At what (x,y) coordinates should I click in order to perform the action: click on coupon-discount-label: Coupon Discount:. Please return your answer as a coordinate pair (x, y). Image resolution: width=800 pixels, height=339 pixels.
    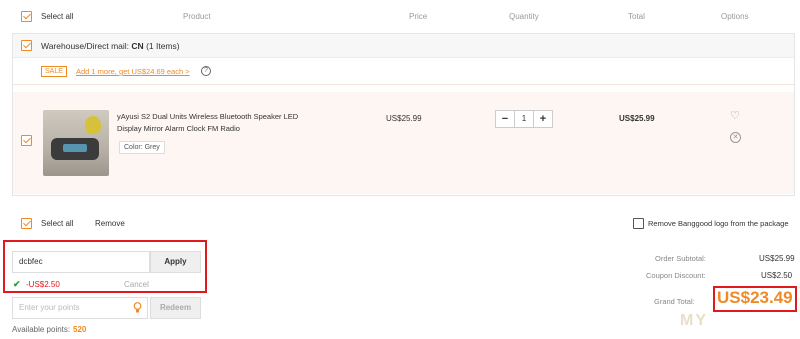
    Looking at the image, I should click on (676, 275).